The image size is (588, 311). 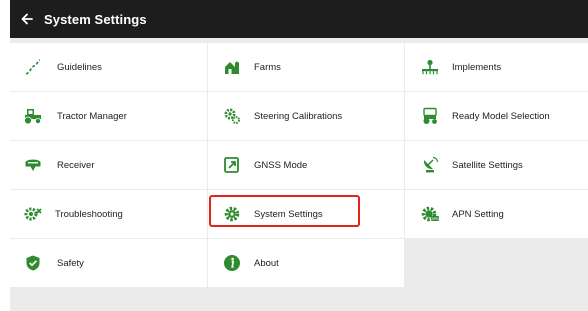 I want to click on menu-item-tractor-manager: Tractor Manager, so click(x=108, y=116).